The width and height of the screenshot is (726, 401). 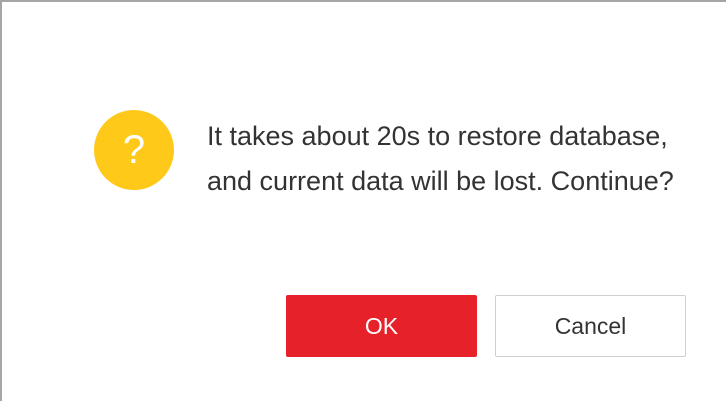 I want to click on question-icon-glyph: ?, so click(x=134, y=150).